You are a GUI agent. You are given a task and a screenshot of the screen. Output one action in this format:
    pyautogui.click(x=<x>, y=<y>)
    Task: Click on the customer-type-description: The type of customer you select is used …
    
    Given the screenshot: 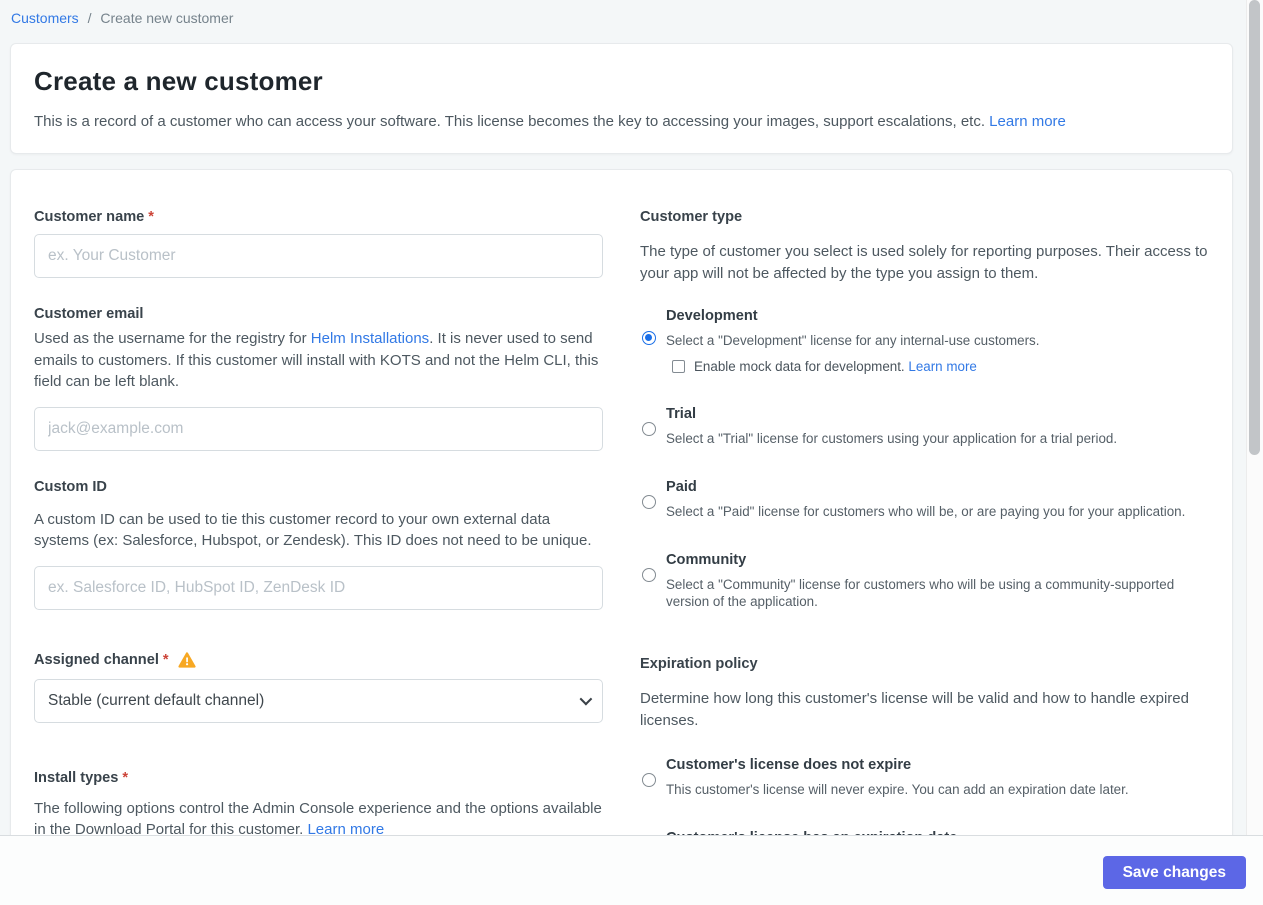 What is the action you would take?
    pyautogui.click(x=924, y=262)
    